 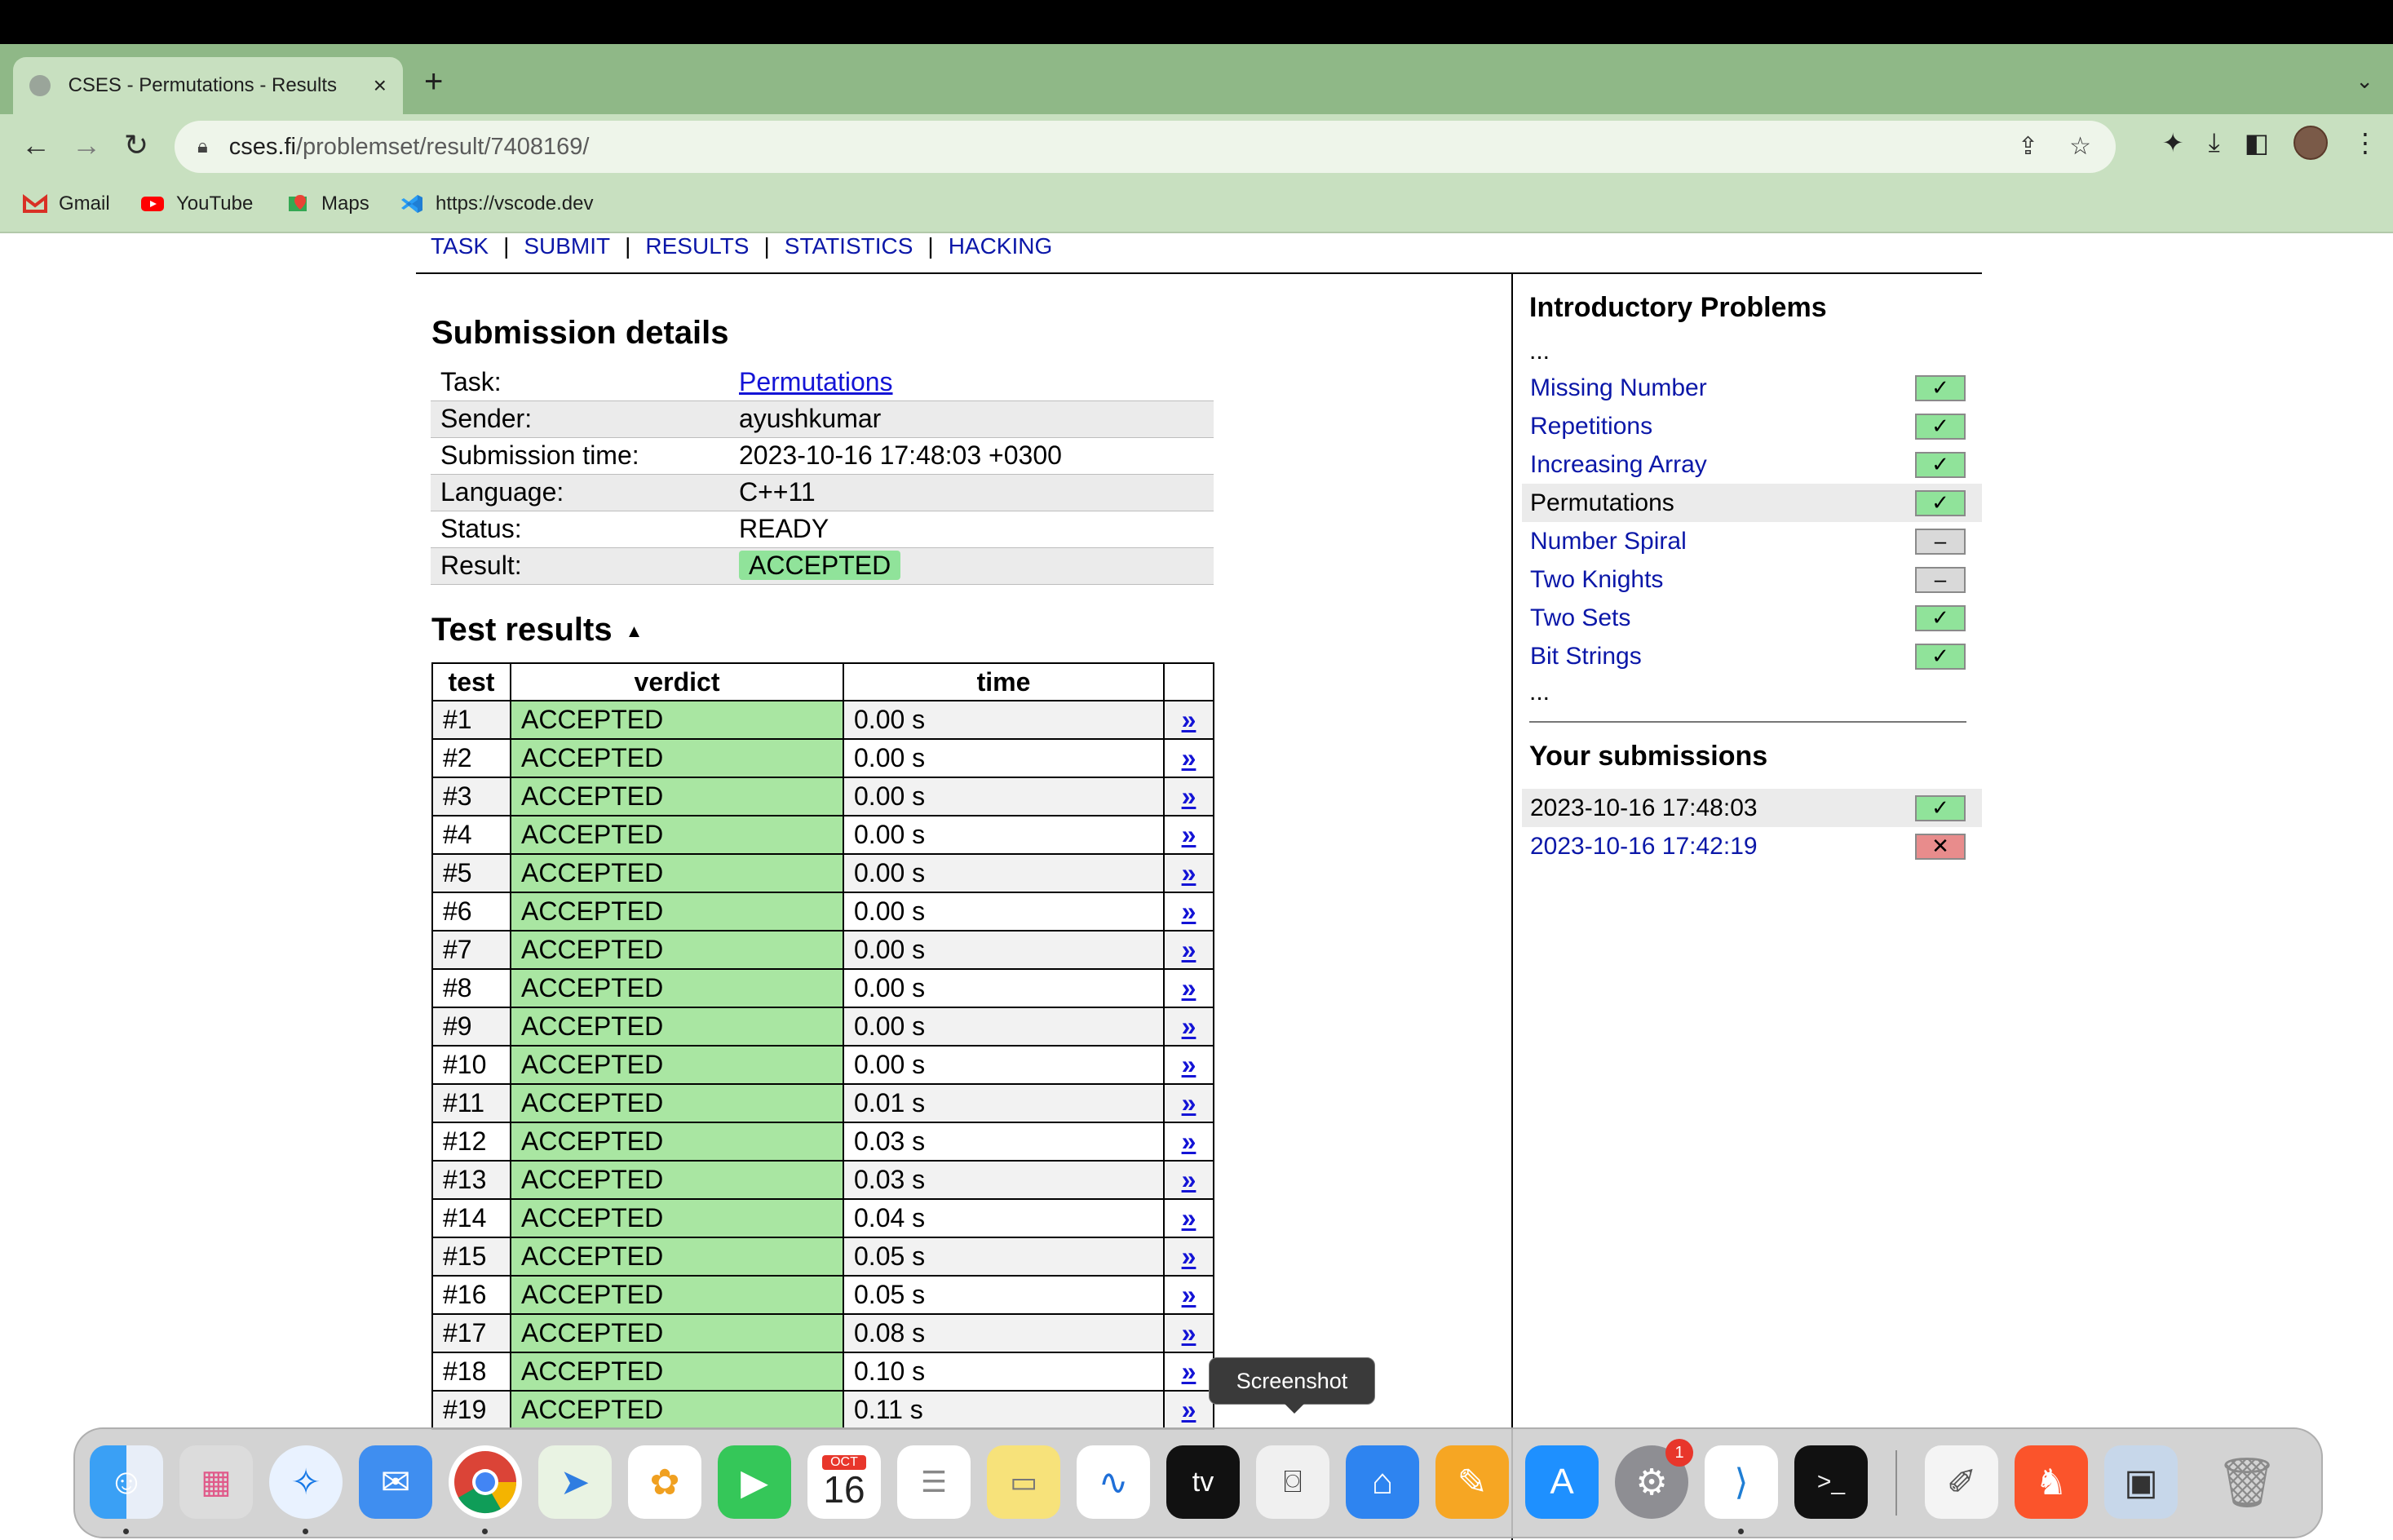 I want to click on keynote-icon: ⌂, so click(x=1383, y=1482).